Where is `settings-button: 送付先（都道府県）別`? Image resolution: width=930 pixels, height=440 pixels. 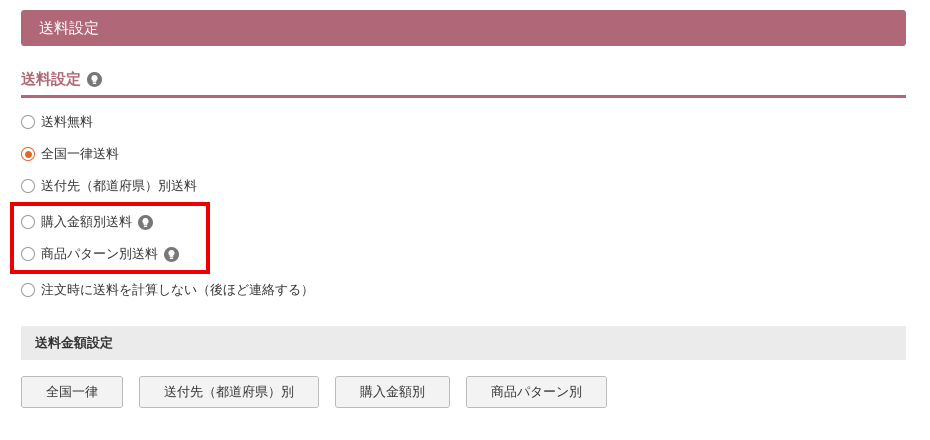 settings-button: 送付先（都道府県）別 is located at coordinates (229, 392).